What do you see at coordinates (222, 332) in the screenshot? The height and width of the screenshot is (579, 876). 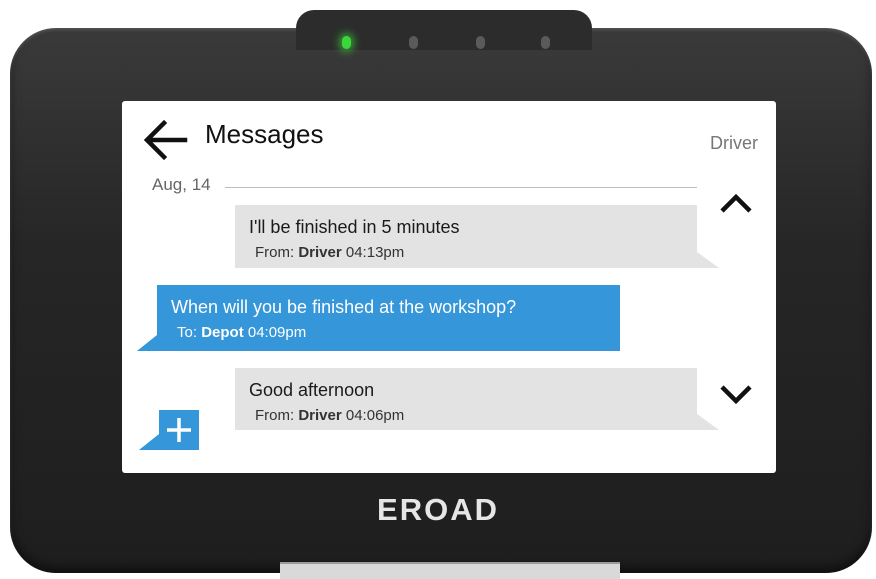 I see `message-party: Depot` at bounding box center [222, 332].